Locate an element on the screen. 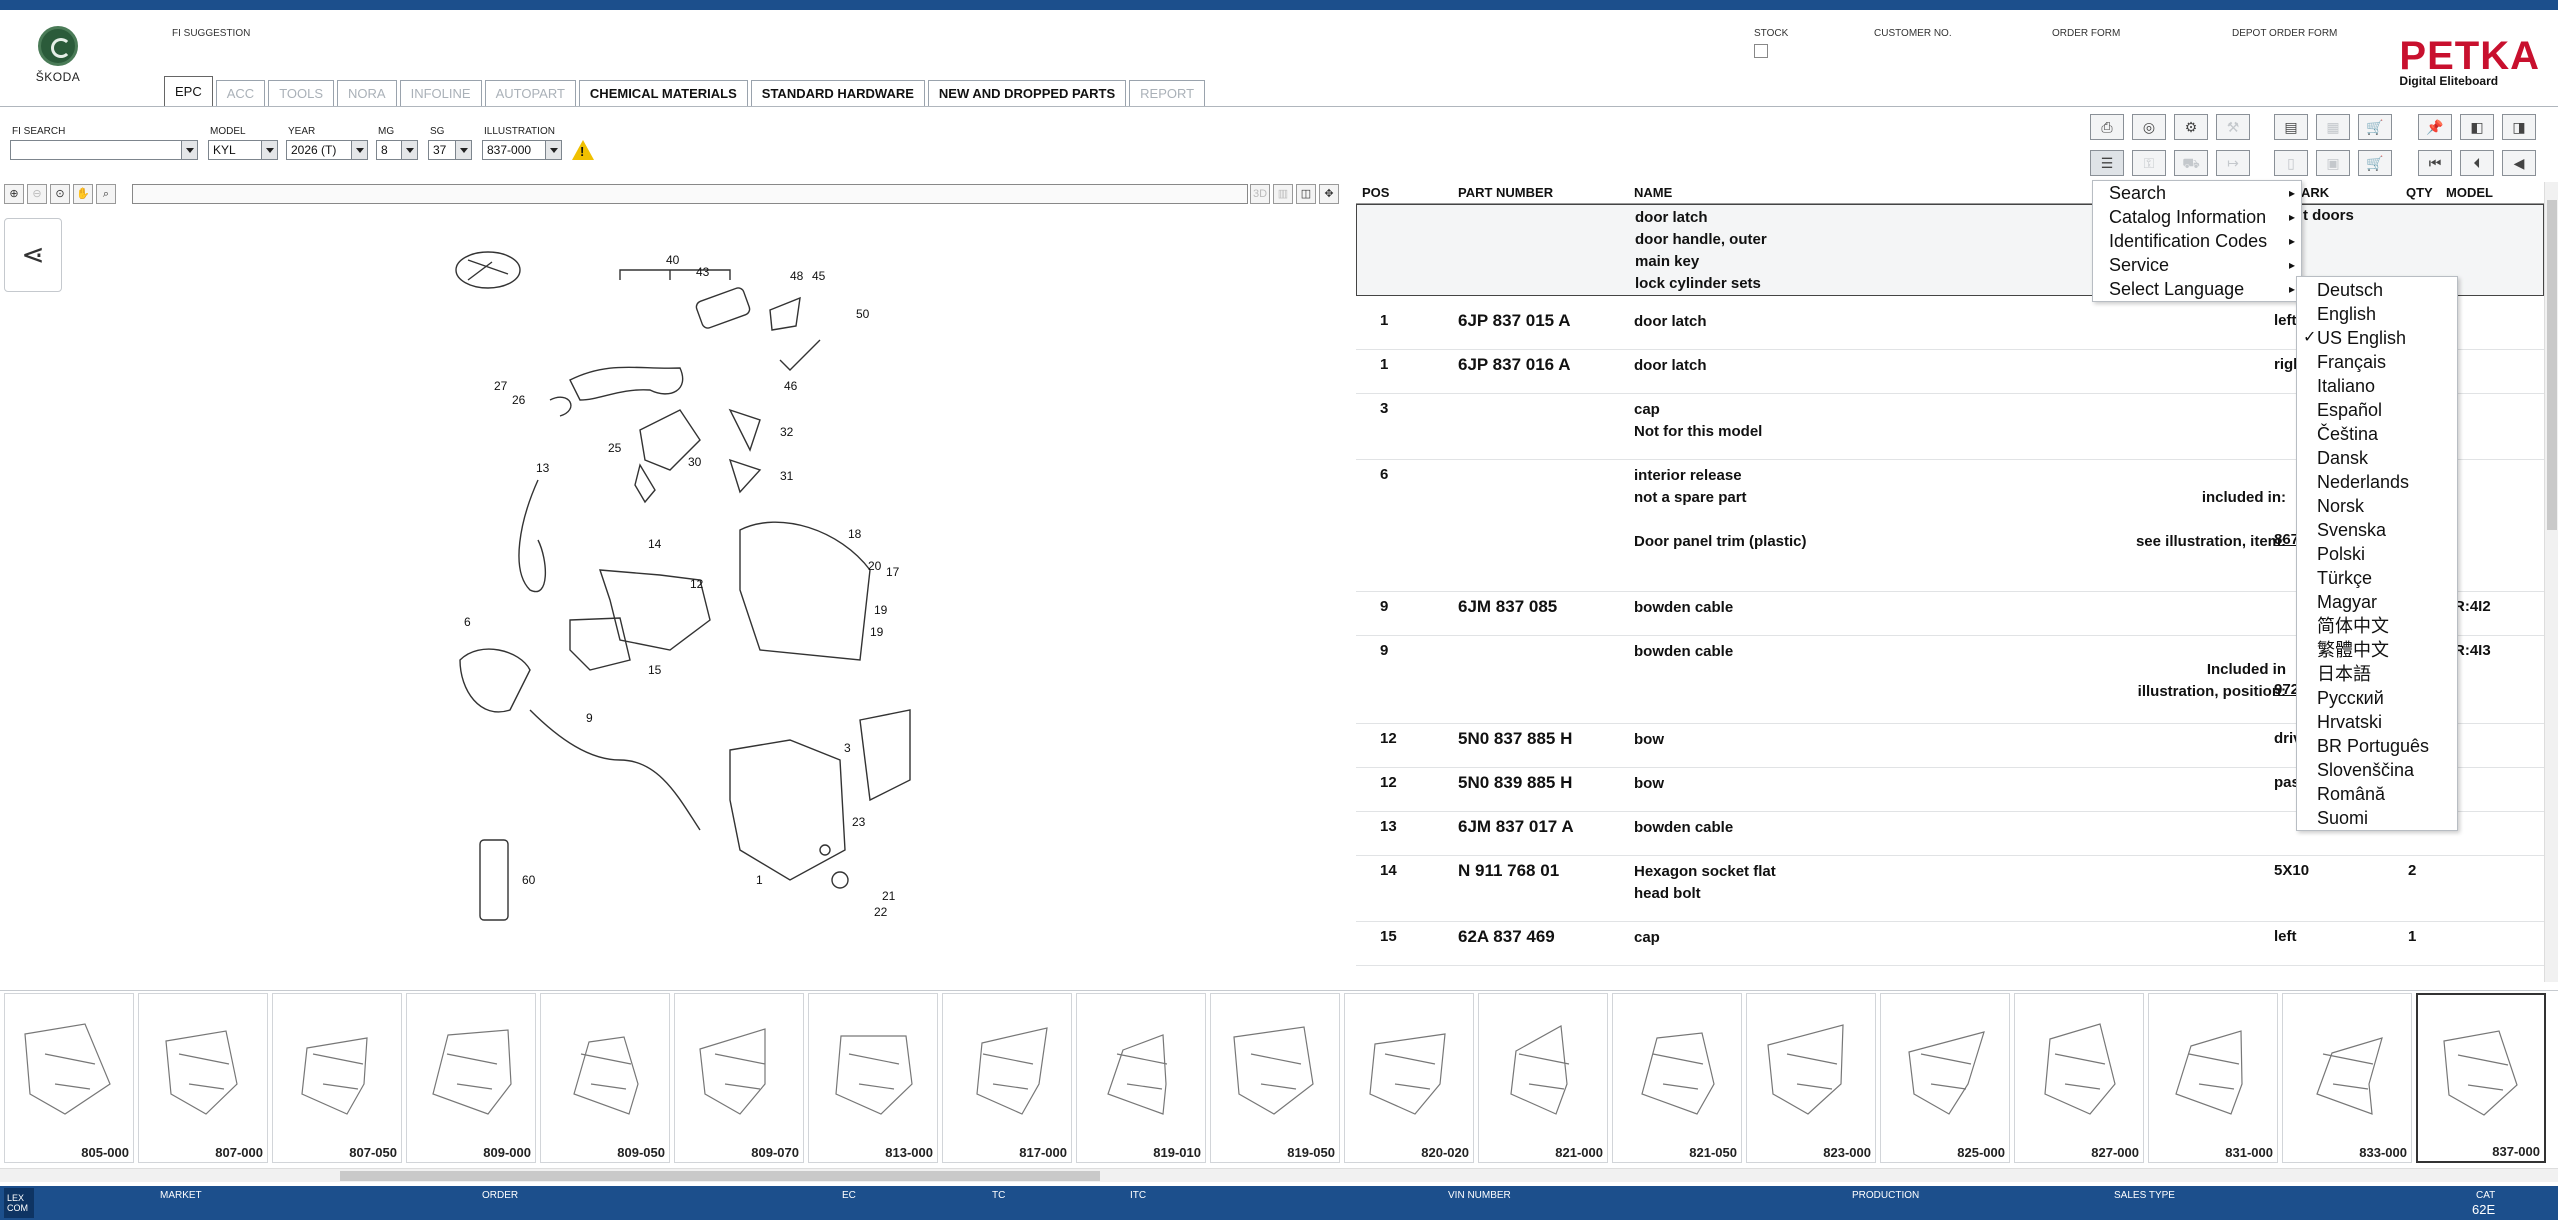 This screenshot has width=2558, height=1220. tab-nora: NORA is located at coordinates (367, 93).